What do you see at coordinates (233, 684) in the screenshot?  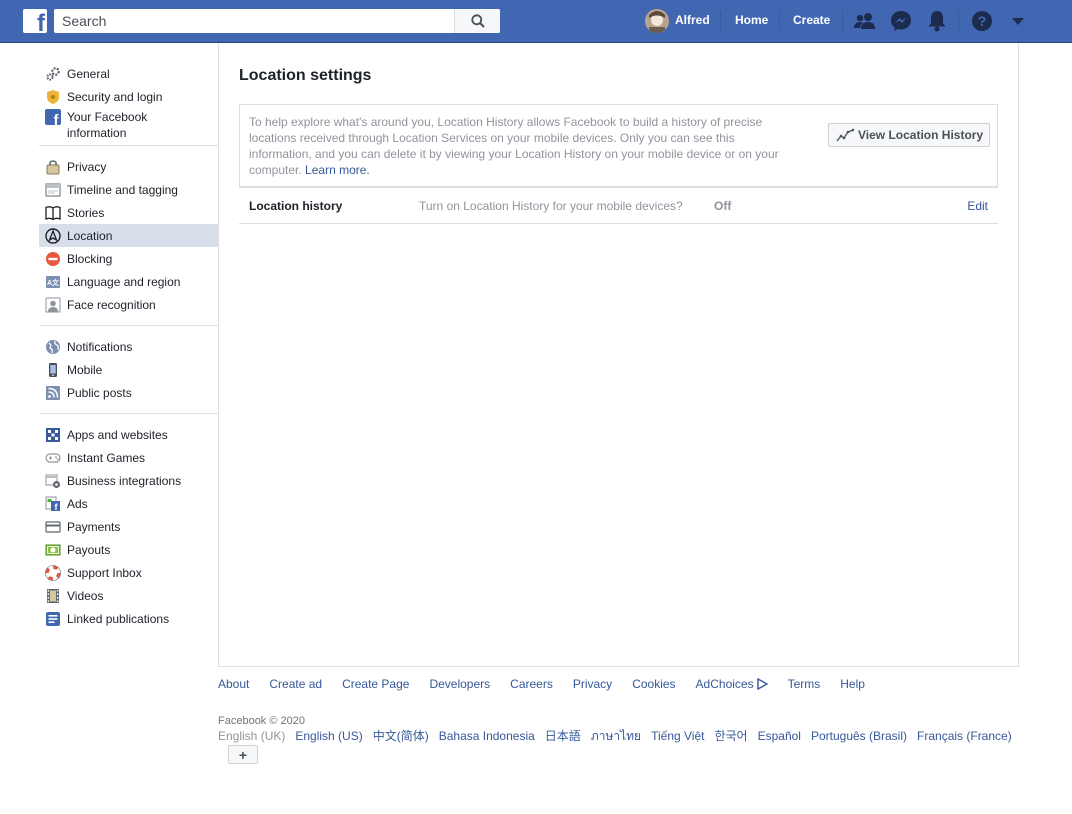 I see `footer-link-about: About` at bounding box center [233, 684].